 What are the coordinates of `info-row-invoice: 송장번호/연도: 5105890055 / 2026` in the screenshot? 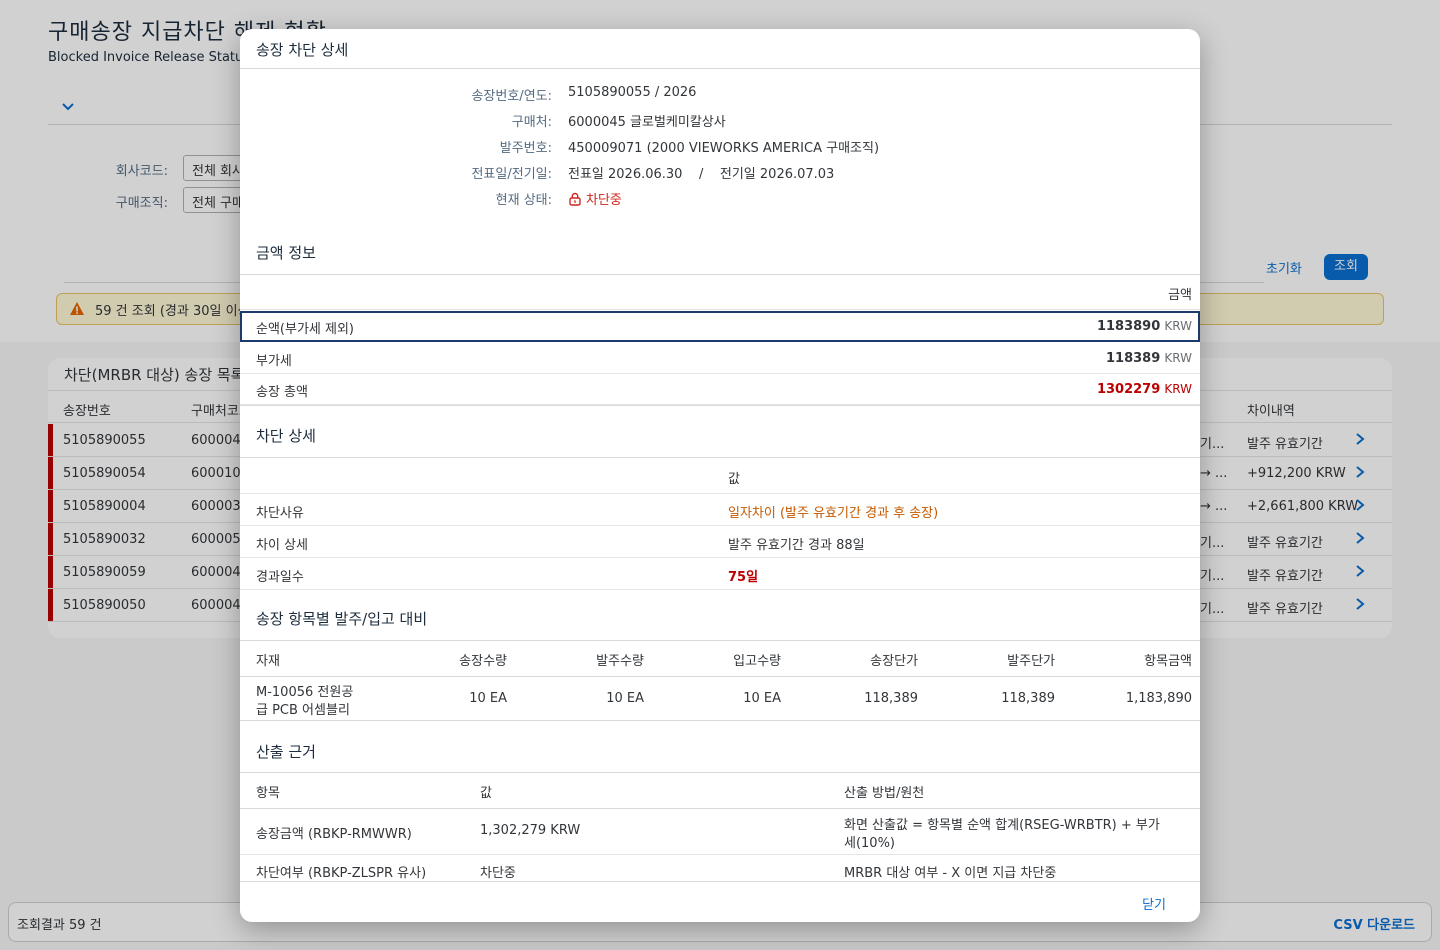 It's located at (720, 93).